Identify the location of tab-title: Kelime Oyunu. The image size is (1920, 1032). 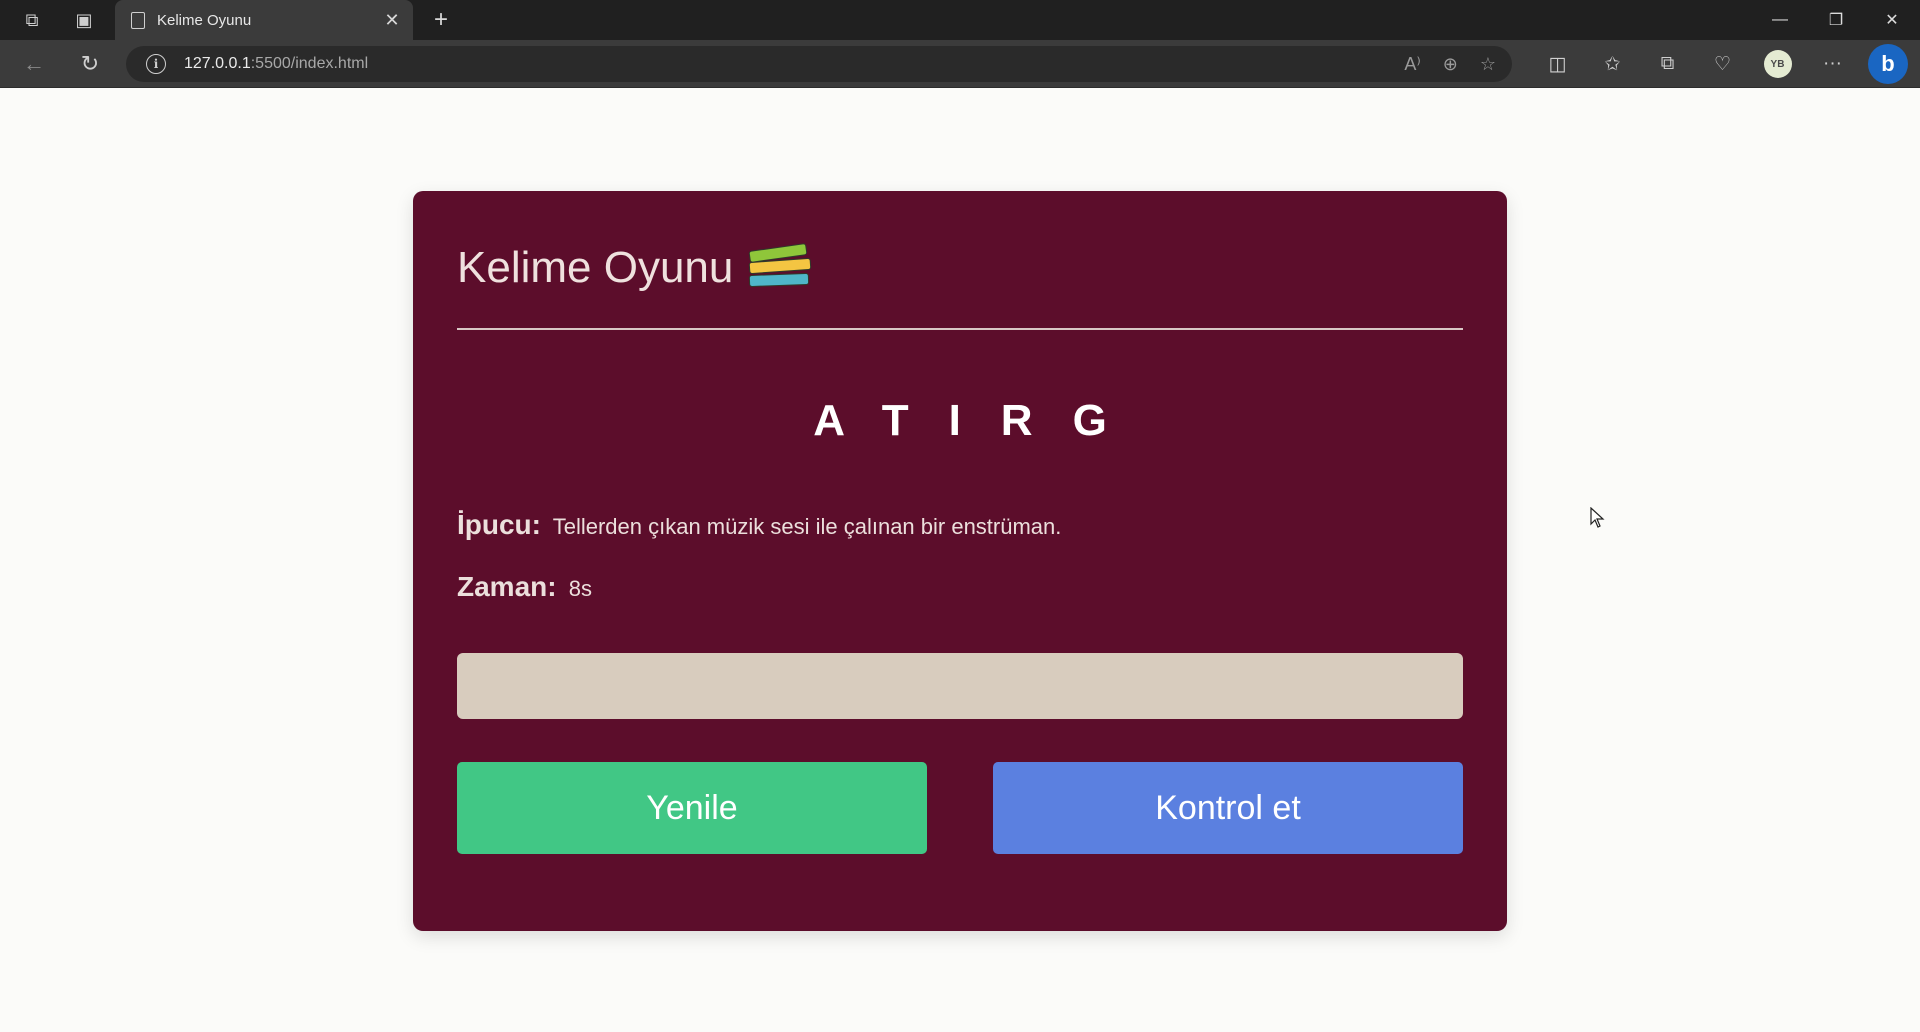
(204, 20).